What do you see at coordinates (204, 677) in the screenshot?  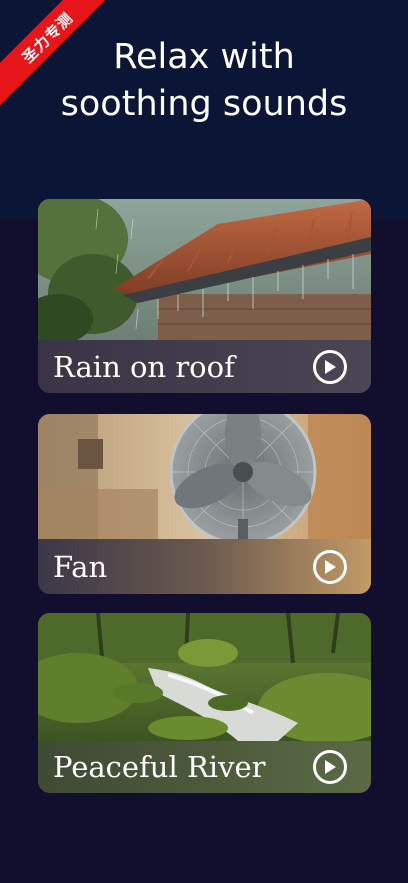 I see `river-photo` at bounding box center [204, 677].